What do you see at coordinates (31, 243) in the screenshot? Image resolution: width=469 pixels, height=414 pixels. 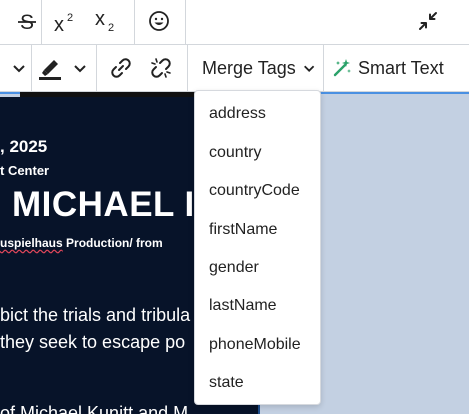 I see `misspelled-word: uspielhaus` at bounding box center [31, 243].